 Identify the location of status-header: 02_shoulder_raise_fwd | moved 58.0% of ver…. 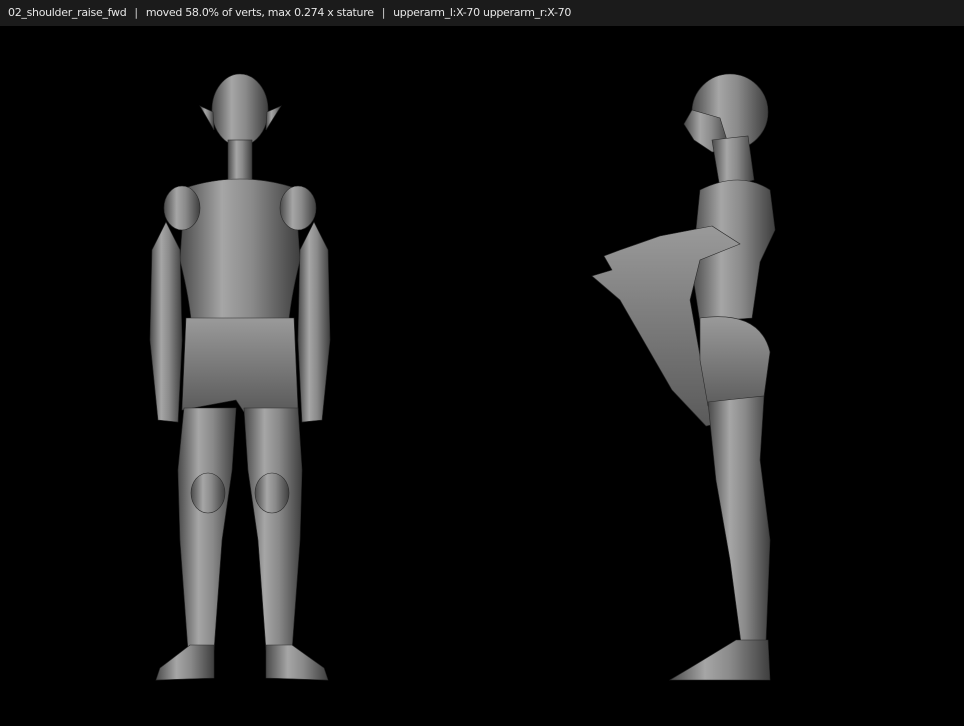
(482, 13).